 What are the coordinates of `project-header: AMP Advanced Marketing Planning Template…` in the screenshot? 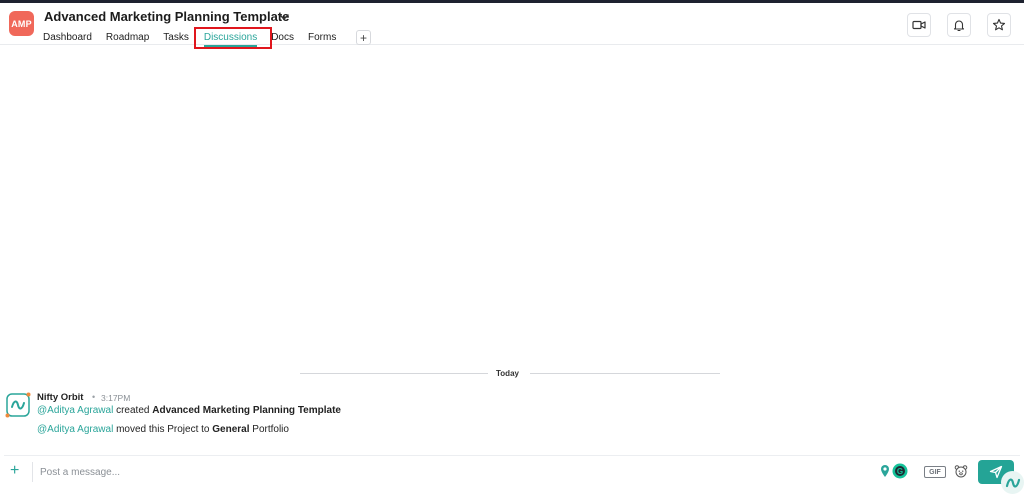 It's located at (512, 26).